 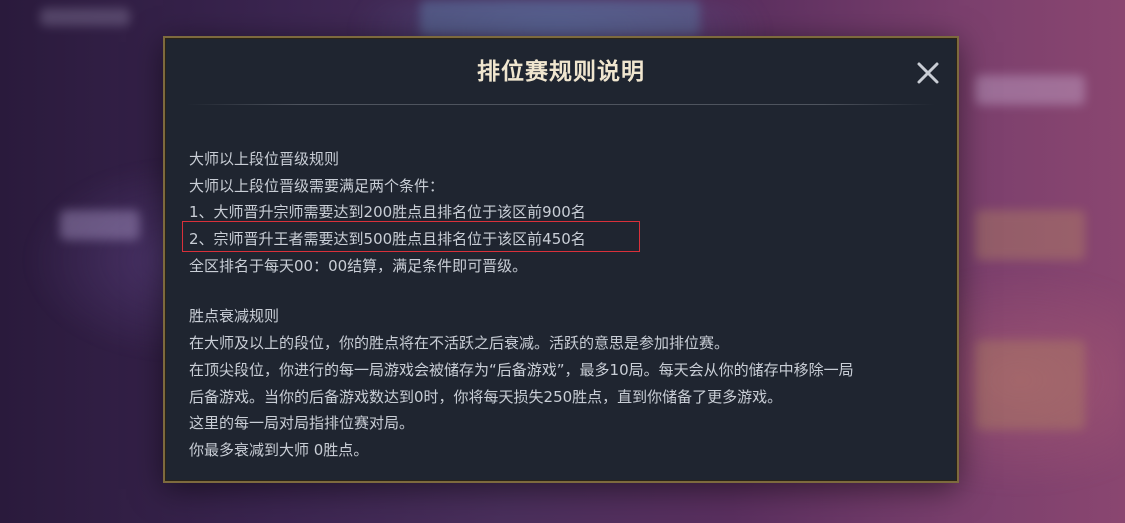 I want to click on rule-line-highlighted: 2、宗师晋升王者需要达到500胜点且排名位于该区前450名, so click(x=387, y=239).